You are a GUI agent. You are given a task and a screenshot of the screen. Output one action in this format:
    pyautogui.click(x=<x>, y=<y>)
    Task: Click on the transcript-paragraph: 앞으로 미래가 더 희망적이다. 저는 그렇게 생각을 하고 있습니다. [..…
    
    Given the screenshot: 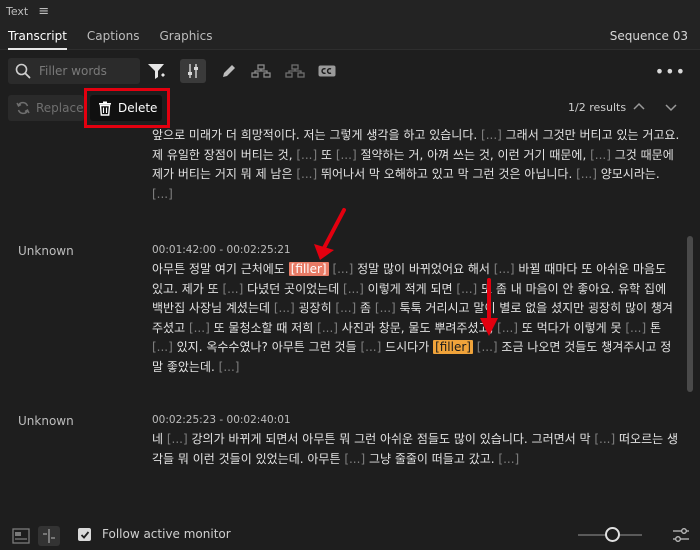 What is the action you would take?
    pyautogui.click(x=416, y=165)
    